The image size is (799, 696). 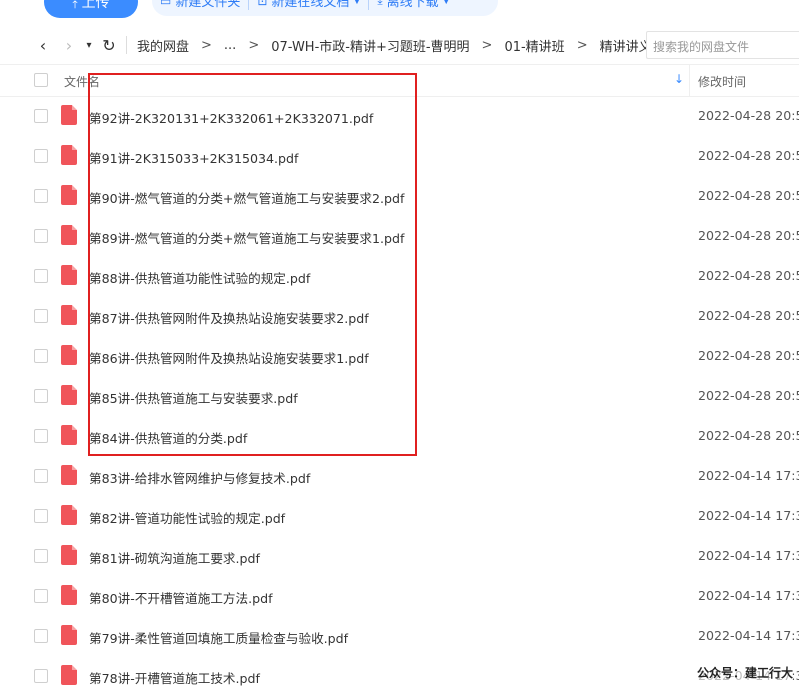 What do you see at coordinates (193, 157) in the screenshot?
I see `file-name: 第91讲-2K315033+2K315034.pdf` at bounding box center [193, 157].